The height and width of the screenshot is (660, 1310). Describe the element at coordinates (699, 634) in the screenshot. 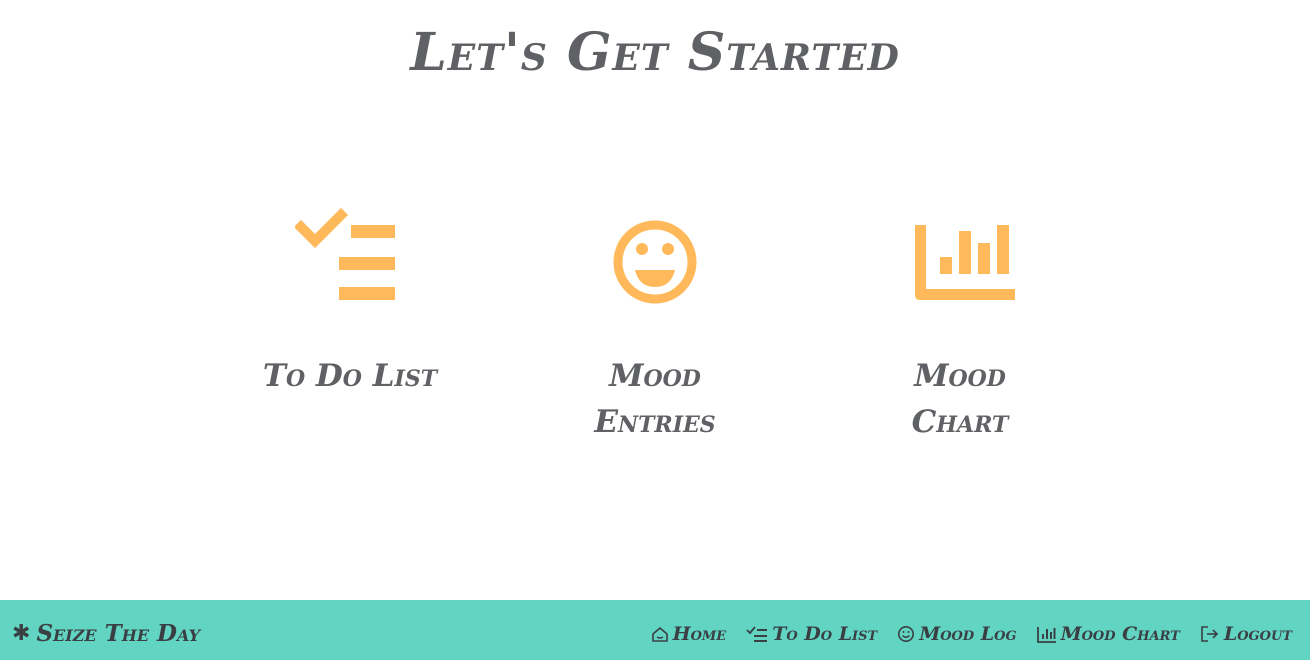

I see `nav-home-label: Home` at that location.